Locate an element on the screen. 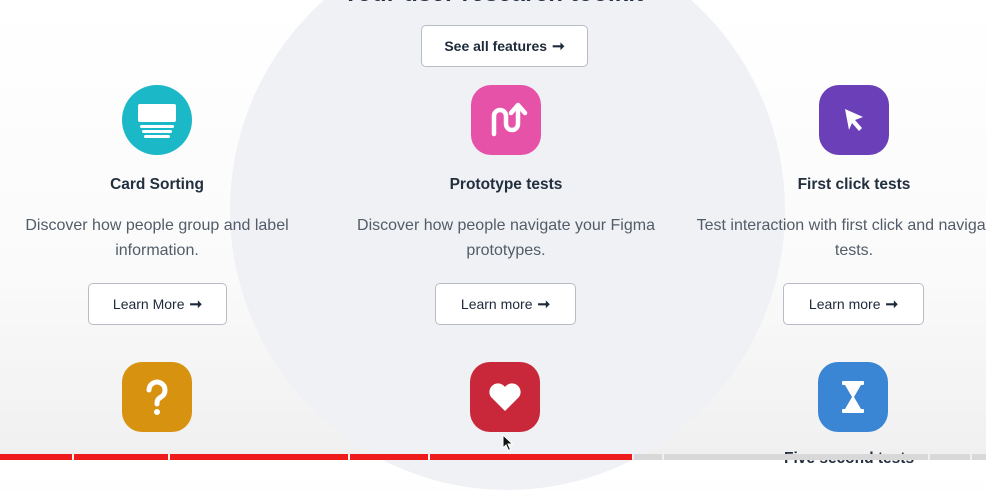 This screenshot has height=490, width=986. heart-icon is located at coordinates (505, 397).